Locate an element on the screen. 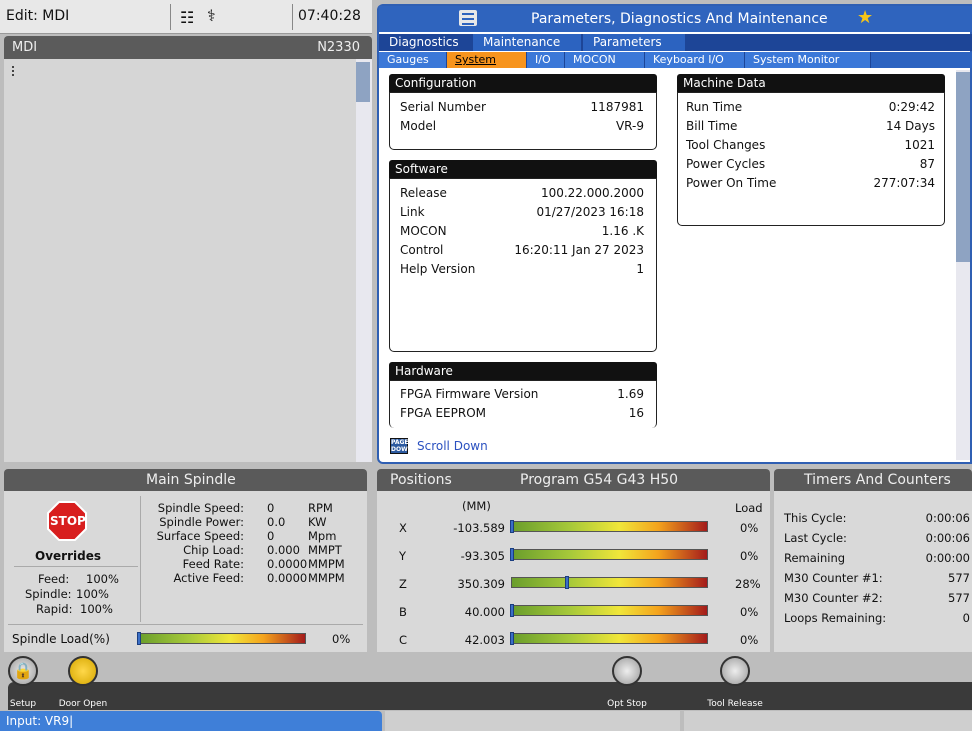 The height and width of the screenshot is (731, 972). machine-row: Bill Time 14 Days is located at coordinates (810, 126).